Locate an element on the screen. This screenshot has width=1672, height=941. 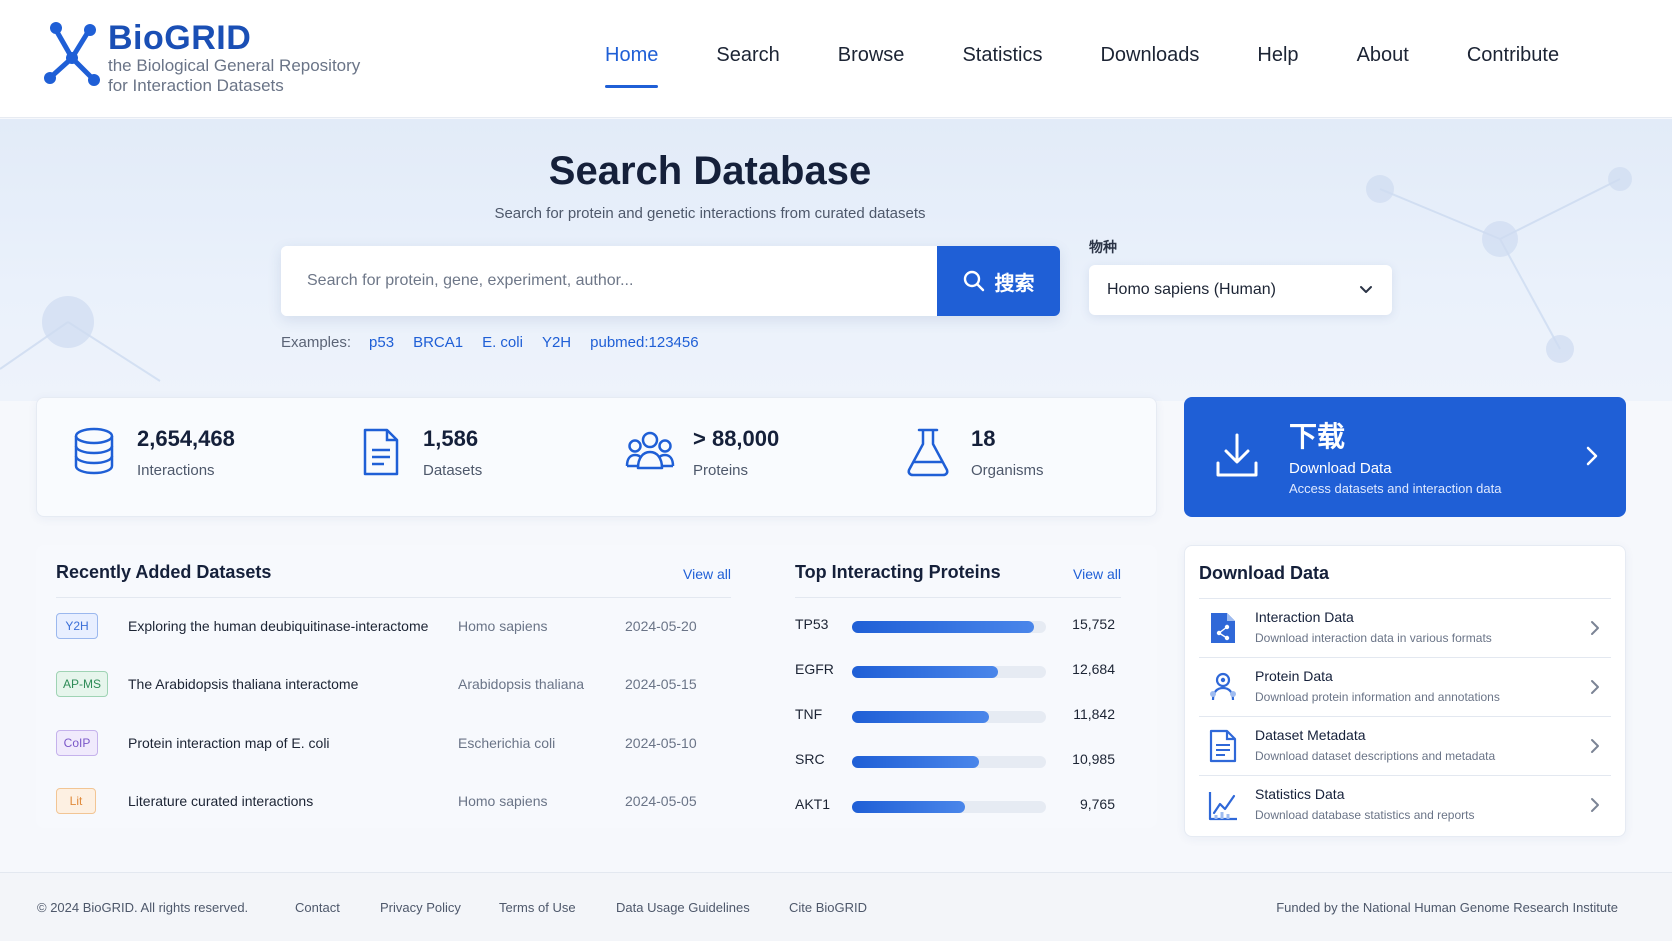
dataset-date: 2024-05-15 is located at coordinates (661, 684).